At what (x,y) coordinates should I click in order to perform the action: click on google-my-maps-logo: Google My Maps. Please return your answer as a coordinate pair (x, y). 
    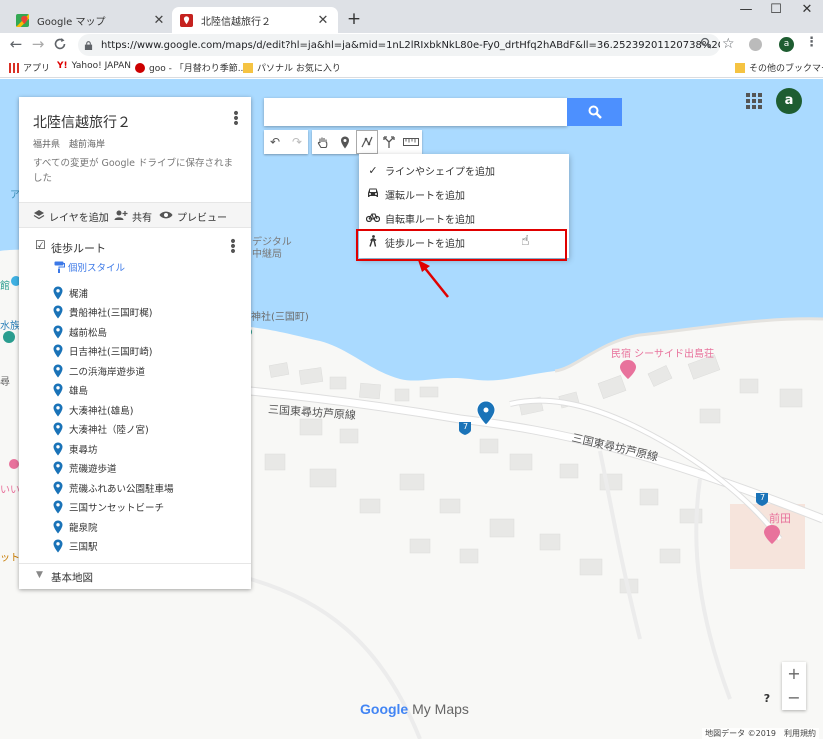
    Looking at the image, I should click on (414, 709).